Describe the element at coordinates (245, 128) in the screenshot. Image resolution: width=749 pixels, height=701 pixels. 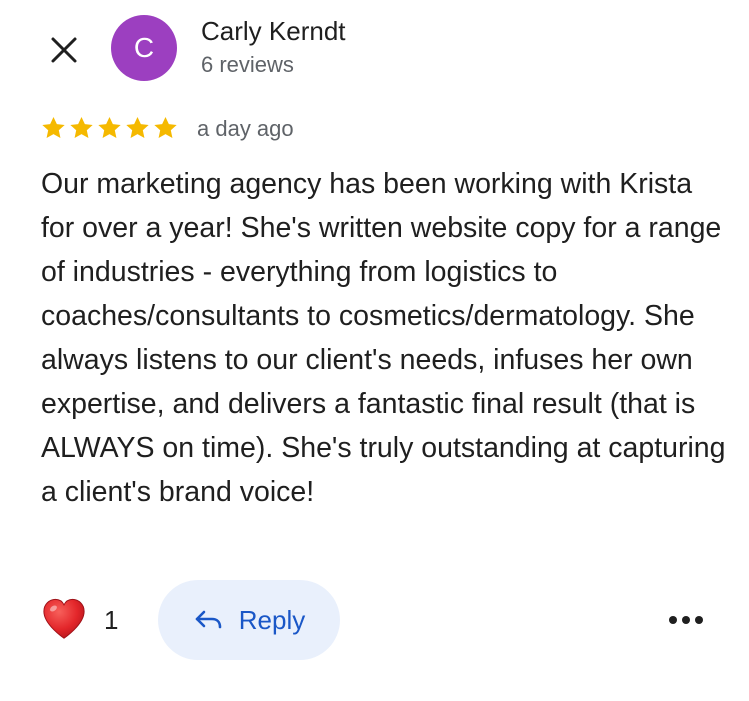
I see `review-time: a day ago` at that location.